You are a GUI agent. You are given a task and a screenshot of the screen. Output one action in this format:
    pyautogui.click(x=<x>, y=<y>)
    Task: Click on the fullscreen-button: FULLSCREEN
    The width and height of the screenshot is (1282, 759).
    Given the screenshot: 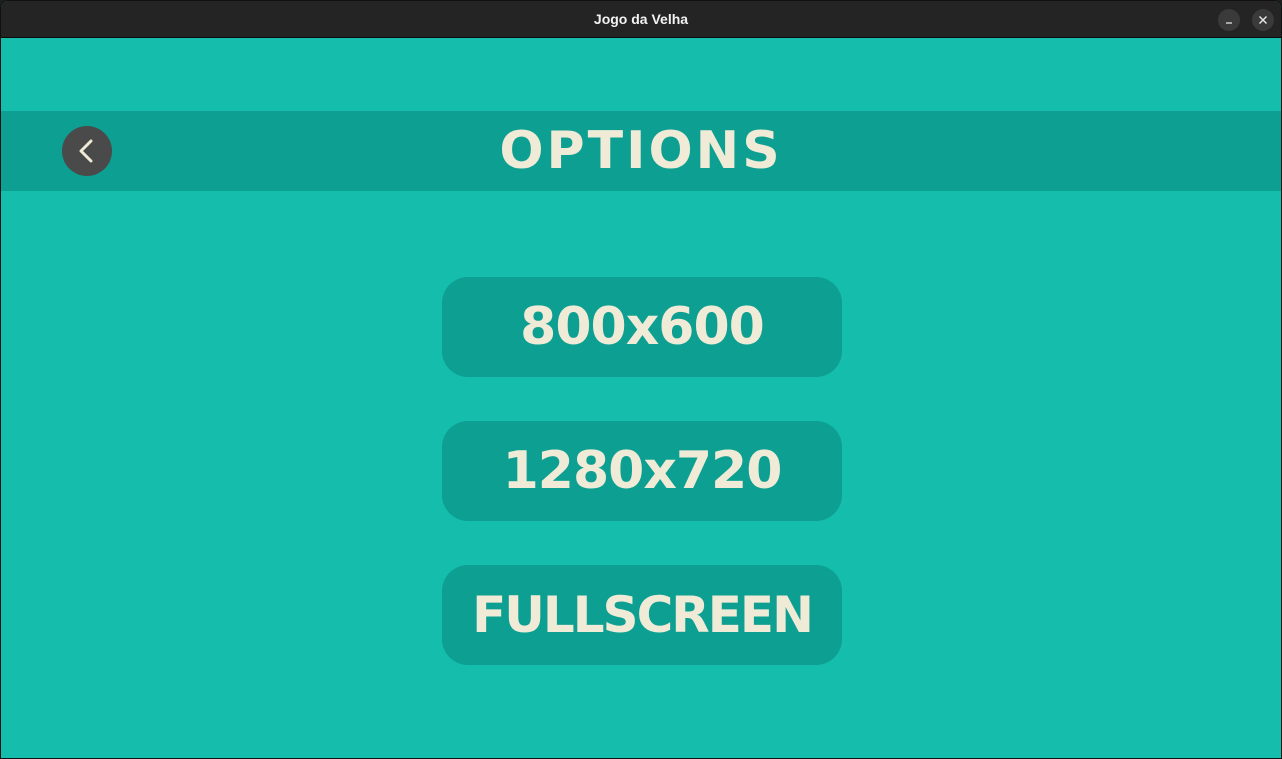 What is the action you would take?
    pyautogui.click(x=642, y=615)
    